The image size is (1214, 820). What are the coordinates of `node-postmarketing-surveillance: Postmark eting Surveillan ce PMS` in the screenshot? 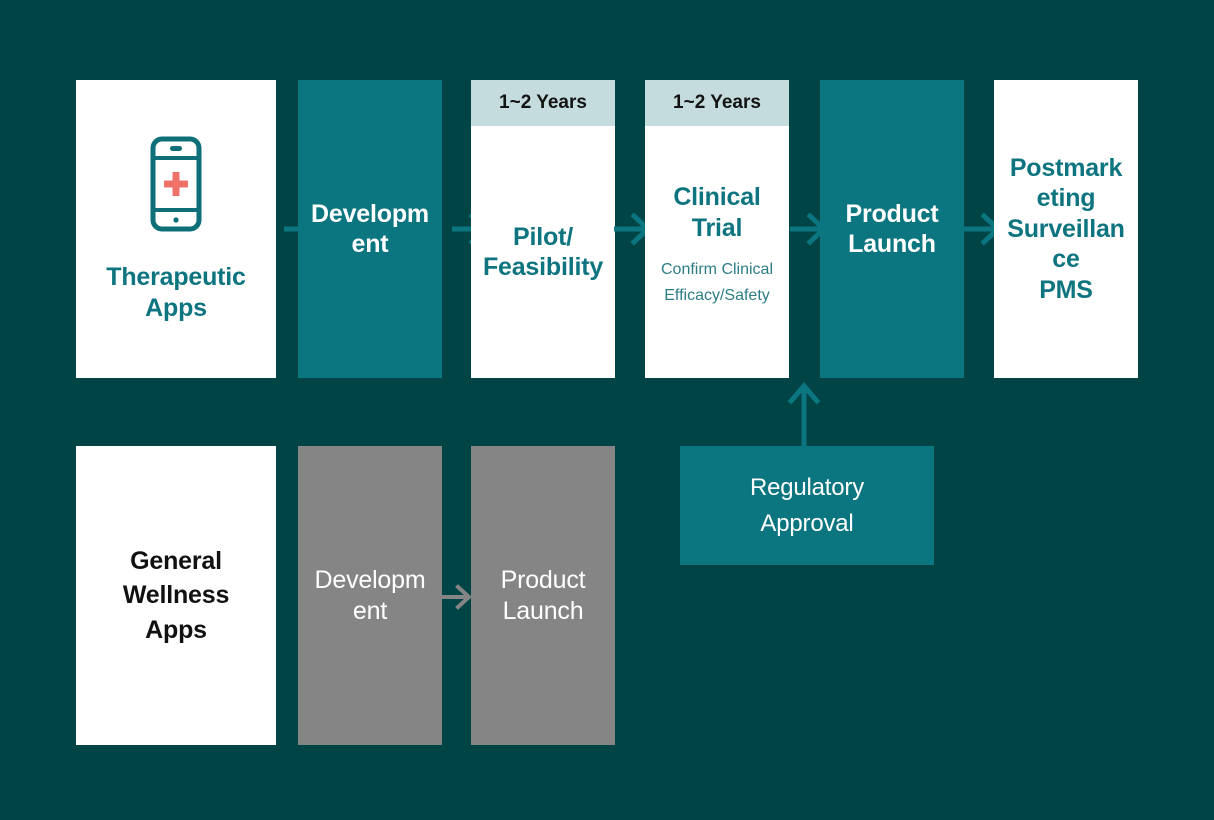 It's located at (1066, 229).